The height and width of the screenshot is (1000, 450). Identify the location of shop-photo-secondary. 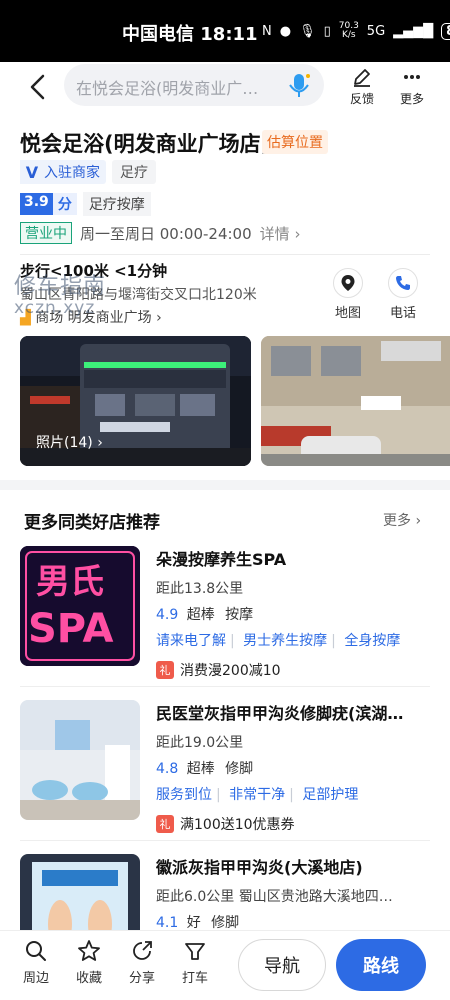
(355, 401).